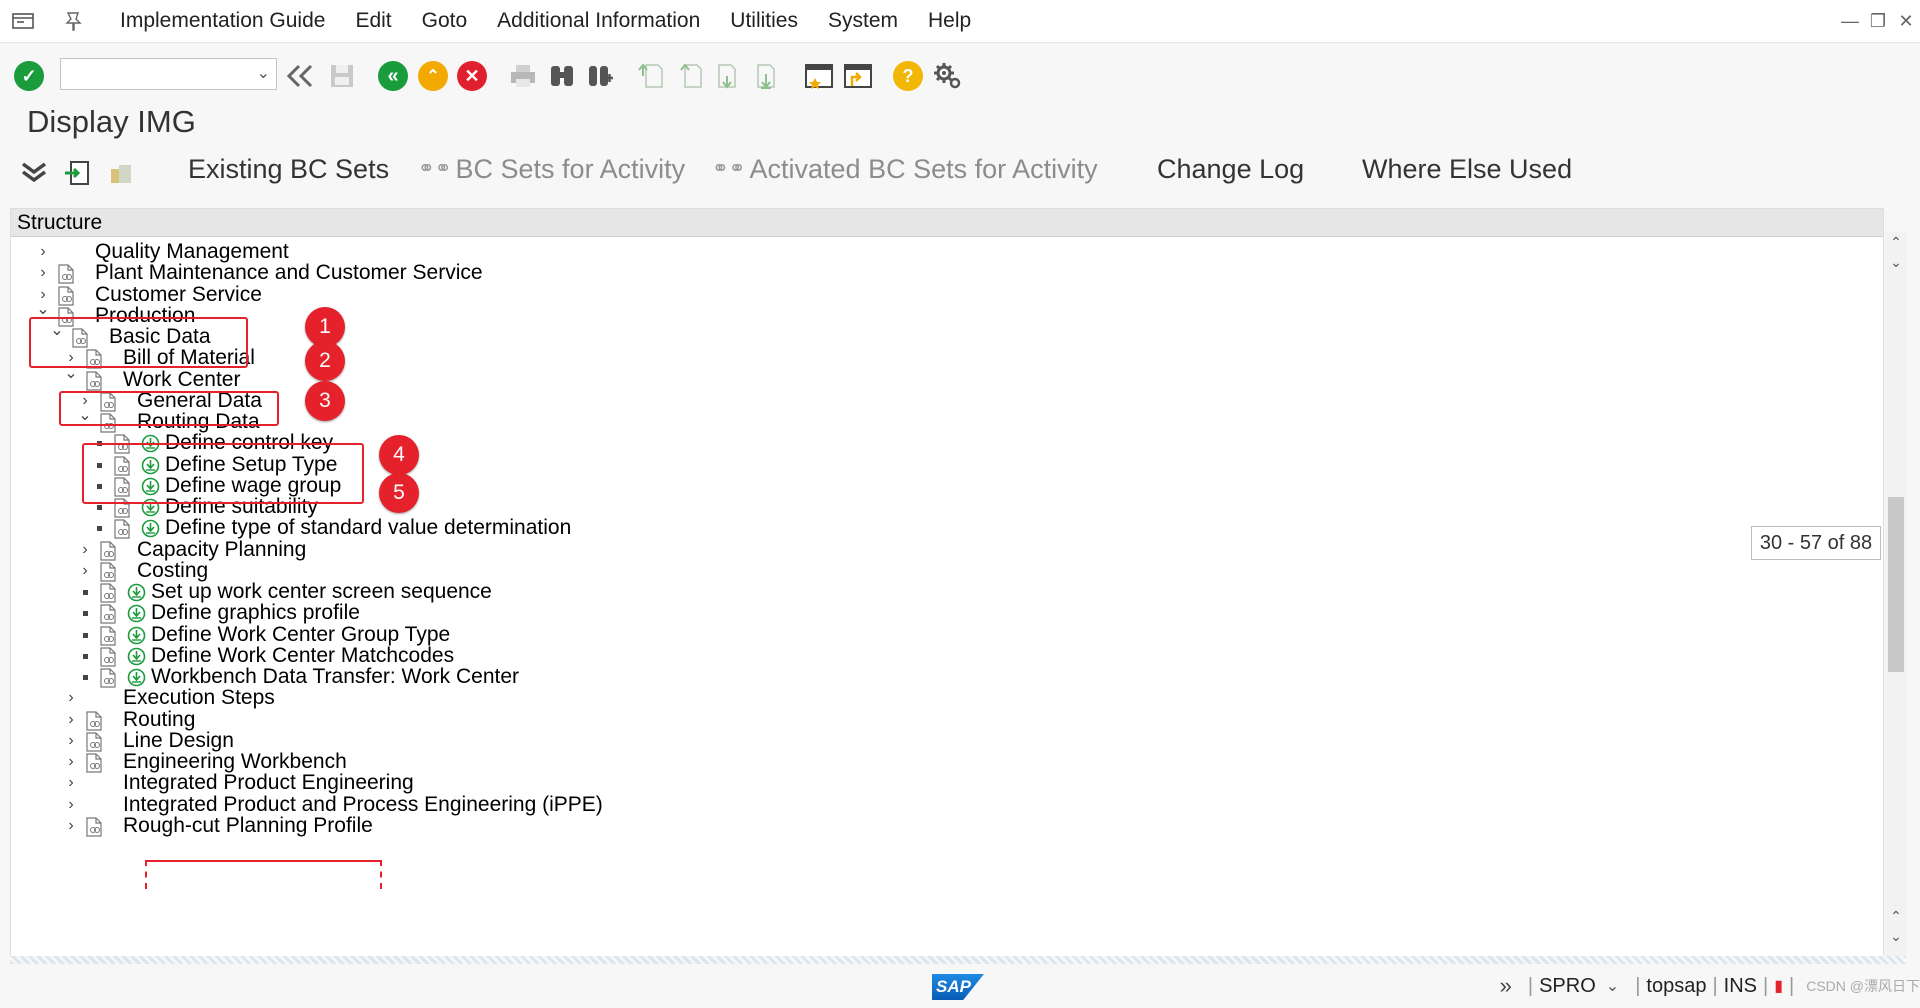 The image size is (1920, 1008). What do you see at coordinates (958, 960) in the screenshot?
I see `horizontal-scrollbar` at bounding box center [958, 960].